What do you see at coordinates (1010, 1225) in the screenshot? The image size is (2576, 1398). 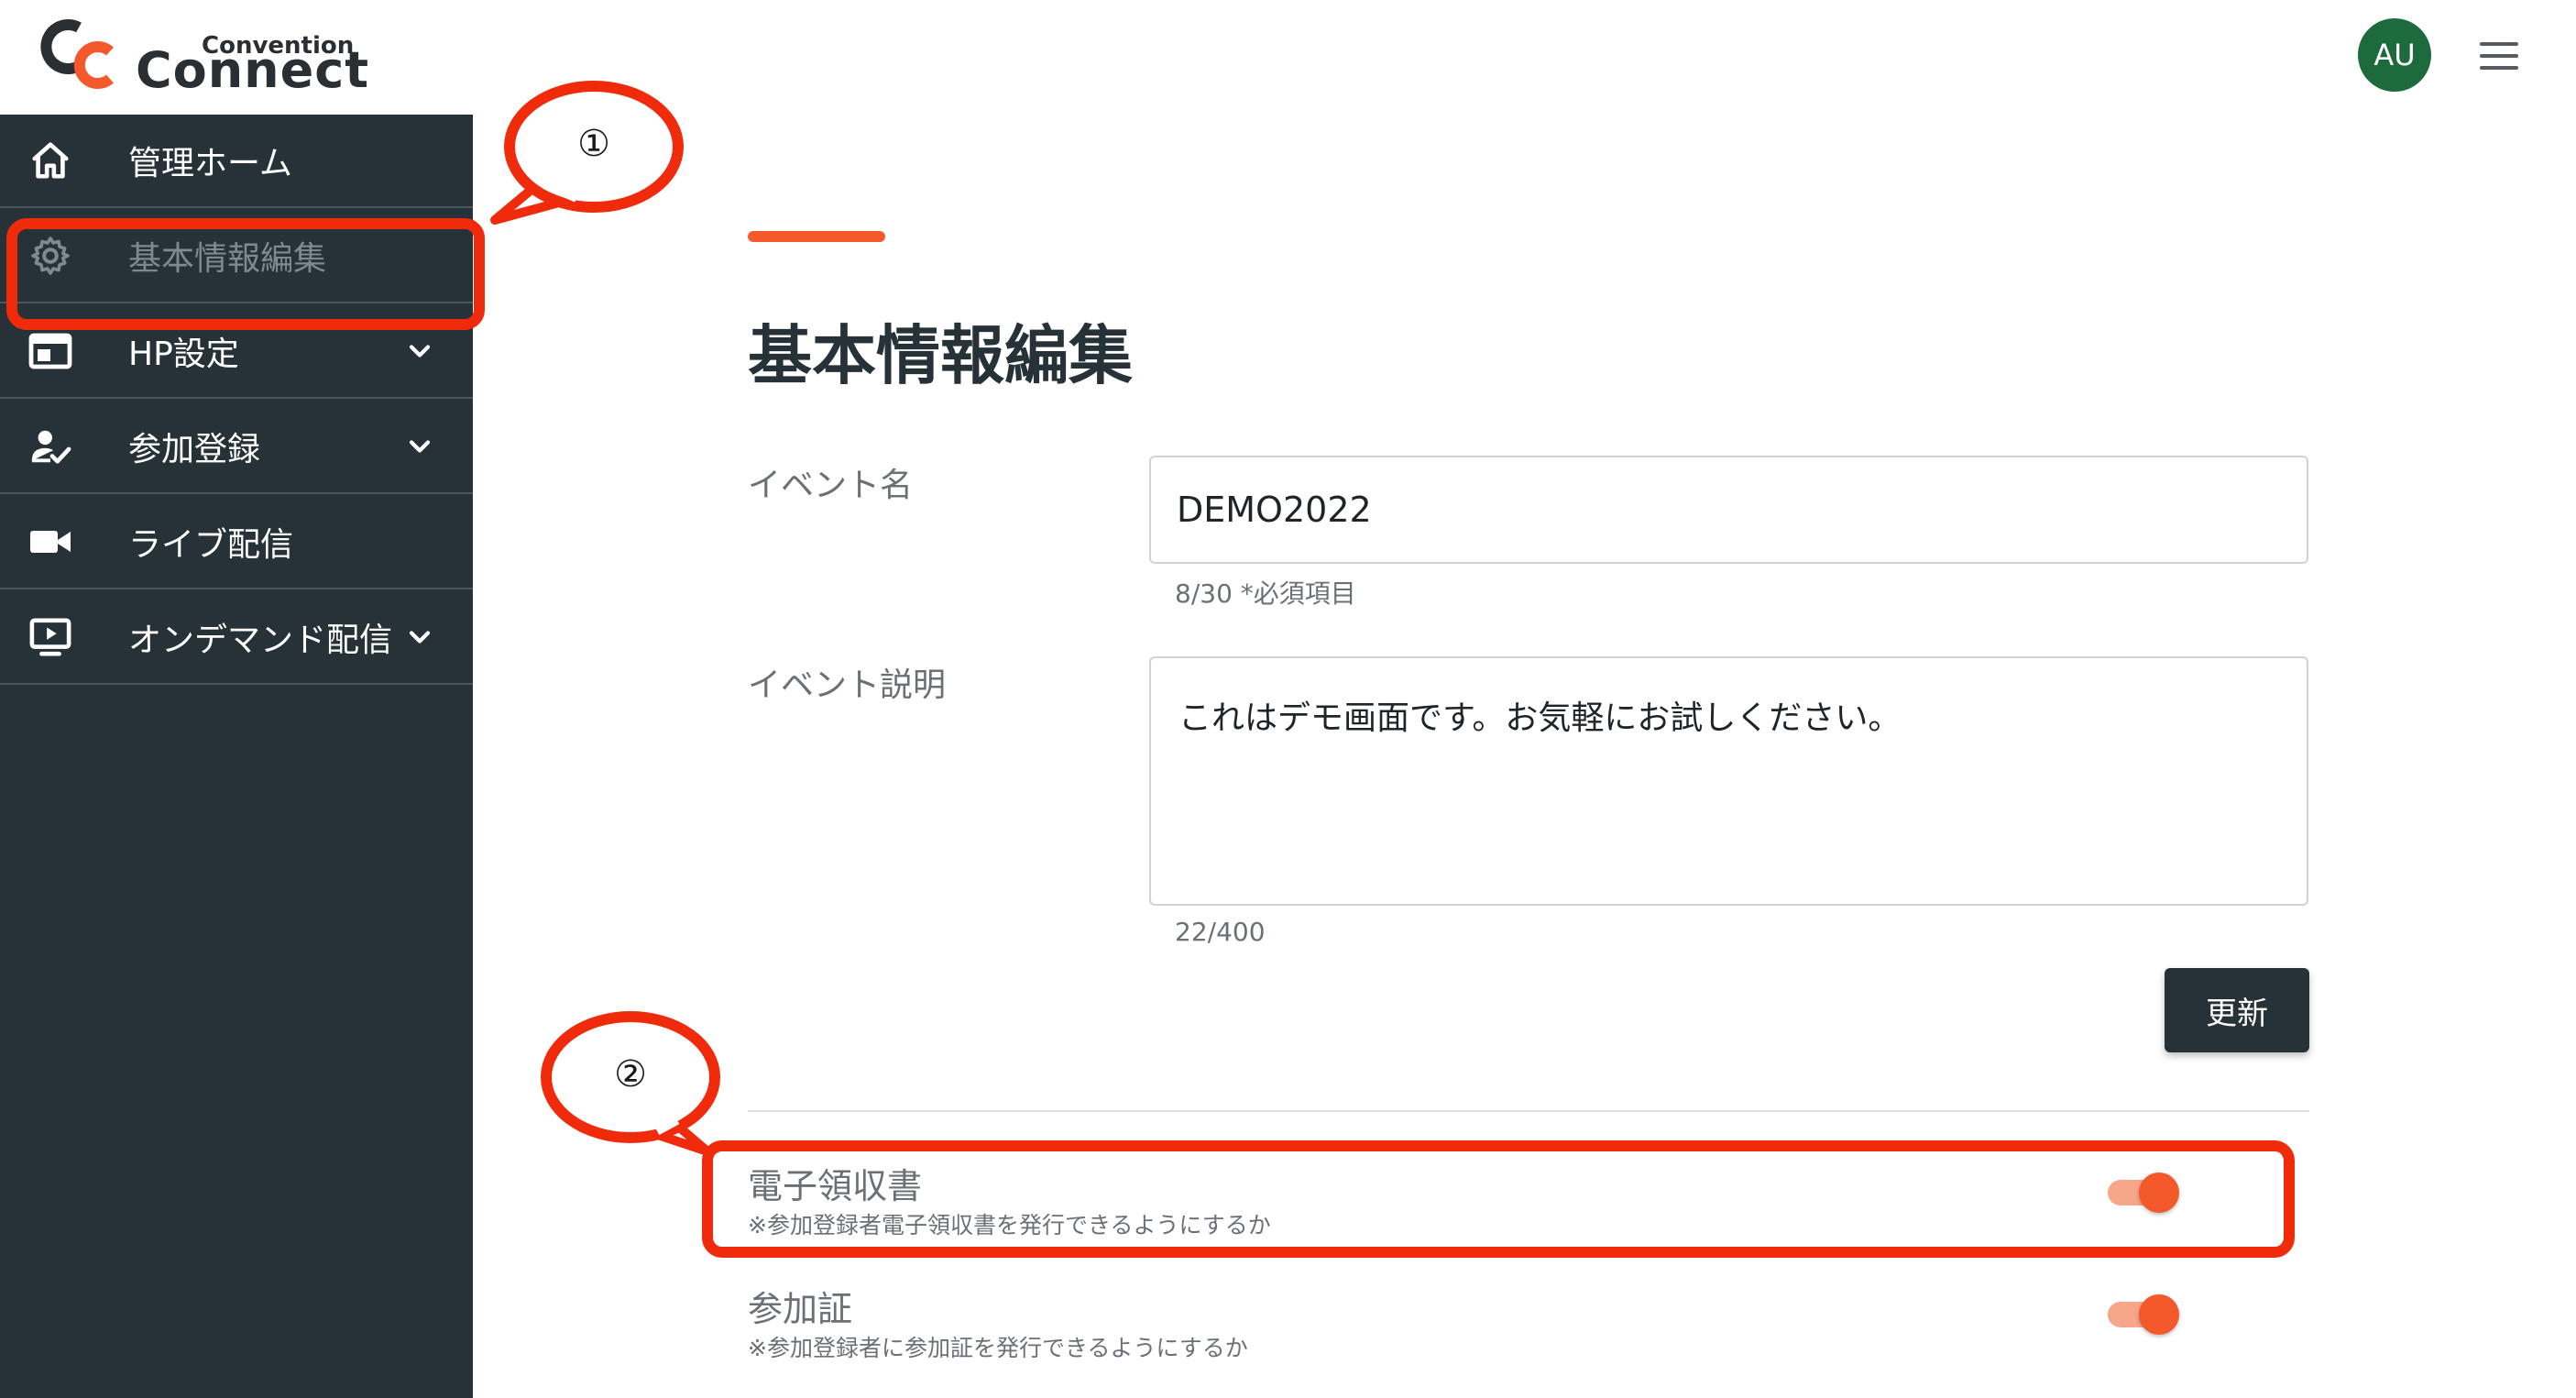 I see `e-receipt-description: ※参加登録者電子領収書を発行できるようにするか` at bounding box center [1010, 1225].